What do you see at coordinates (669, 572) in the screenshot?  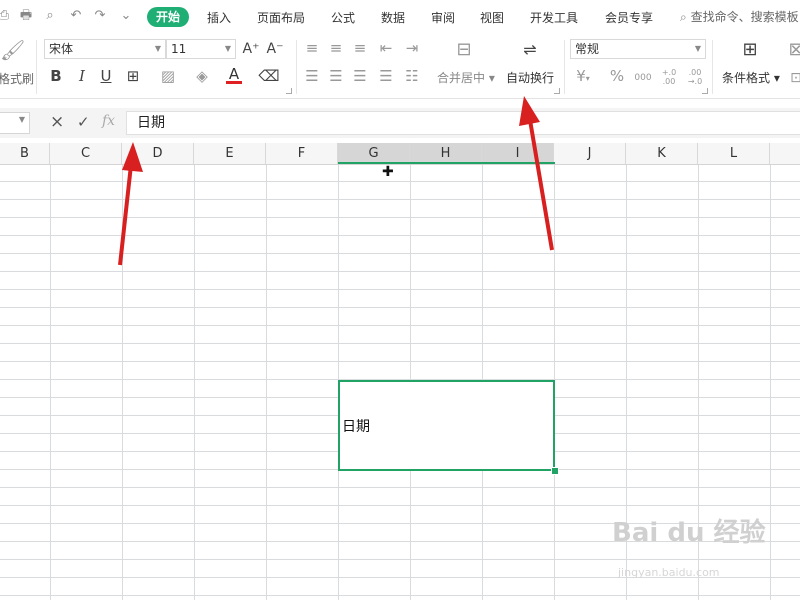 I see `watermark-url: jingyan.baidu.com` at bounding box center [669, 572].